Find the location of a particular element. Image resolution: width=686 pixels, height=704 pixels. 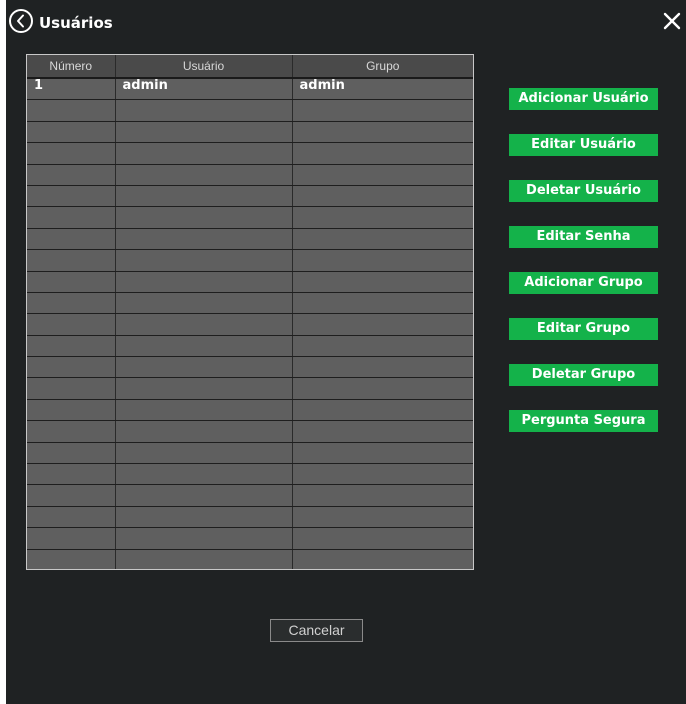

delete-user-button: Deletar Usuário is located at coordinates (583, 191).